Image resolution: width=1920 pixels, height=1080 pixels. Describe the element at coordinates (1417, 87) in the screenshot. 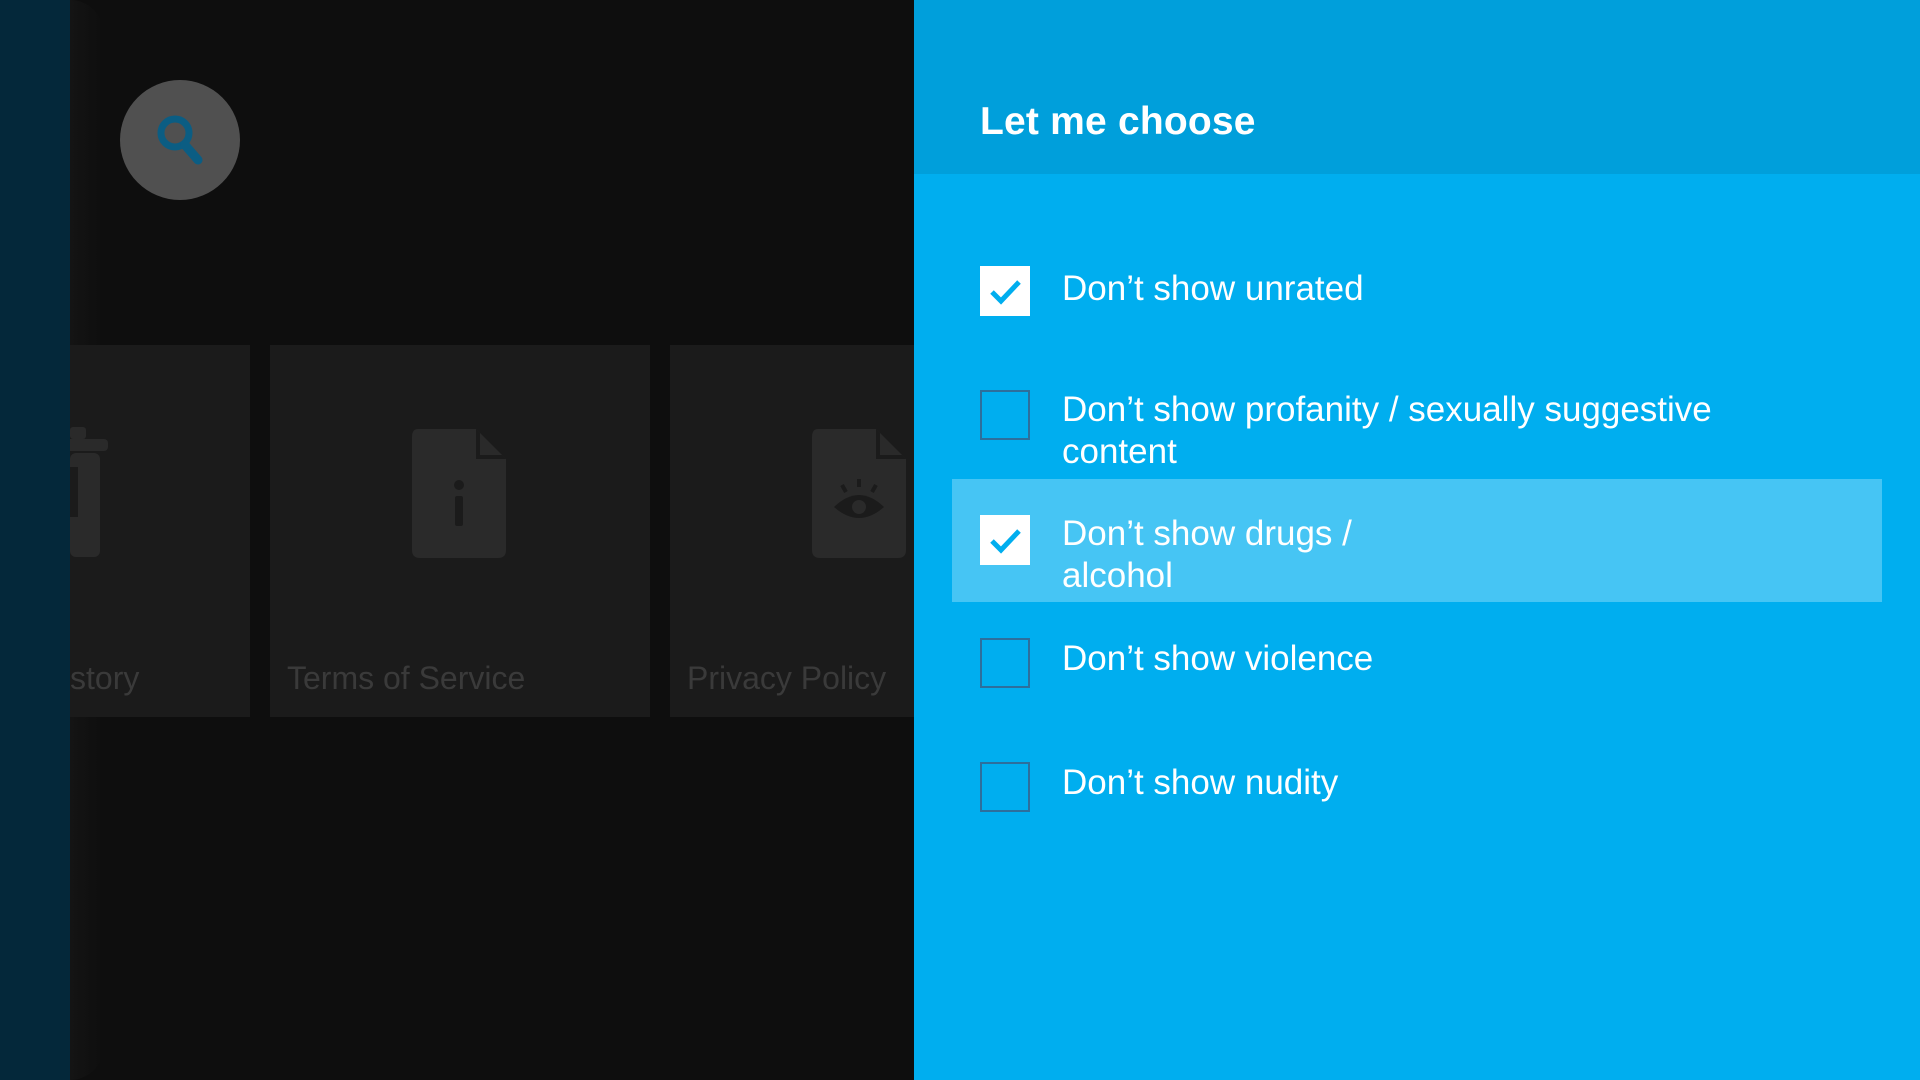

I see `panel-header: Let me choose` at that location.